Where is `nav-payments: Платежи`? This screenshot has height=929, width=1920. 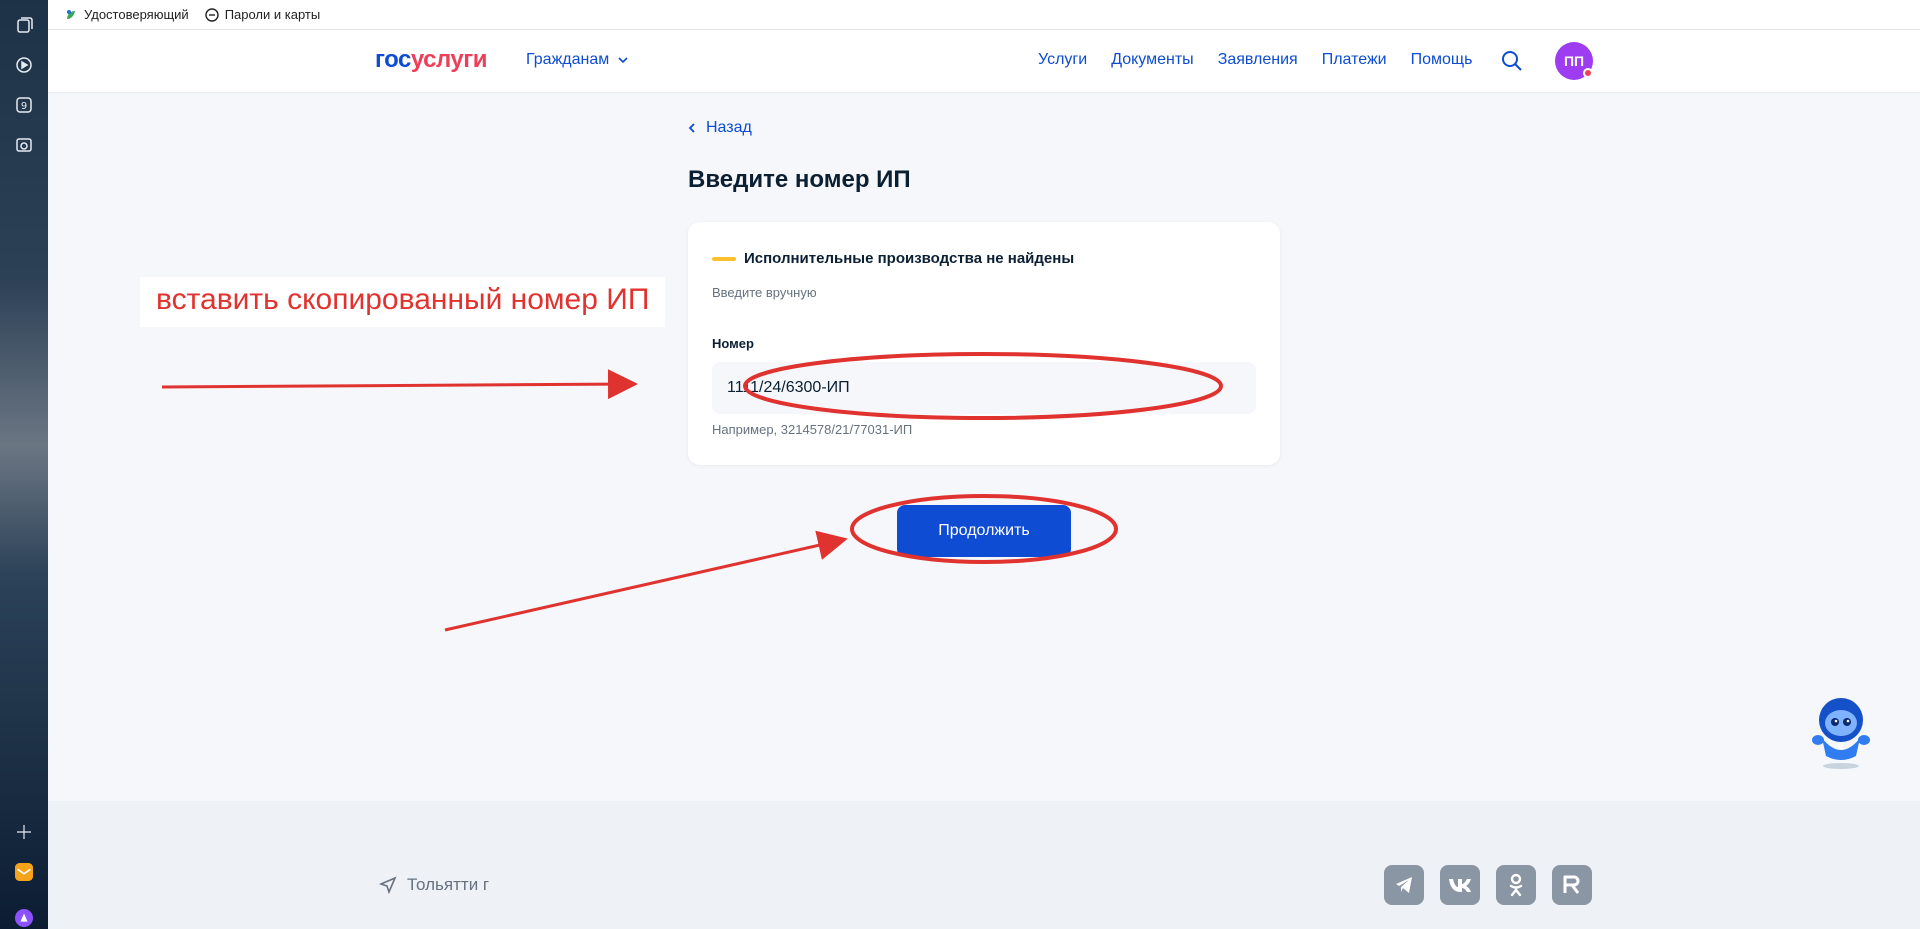
nav-payments: Платежи is located at coordinates (1354, 60).